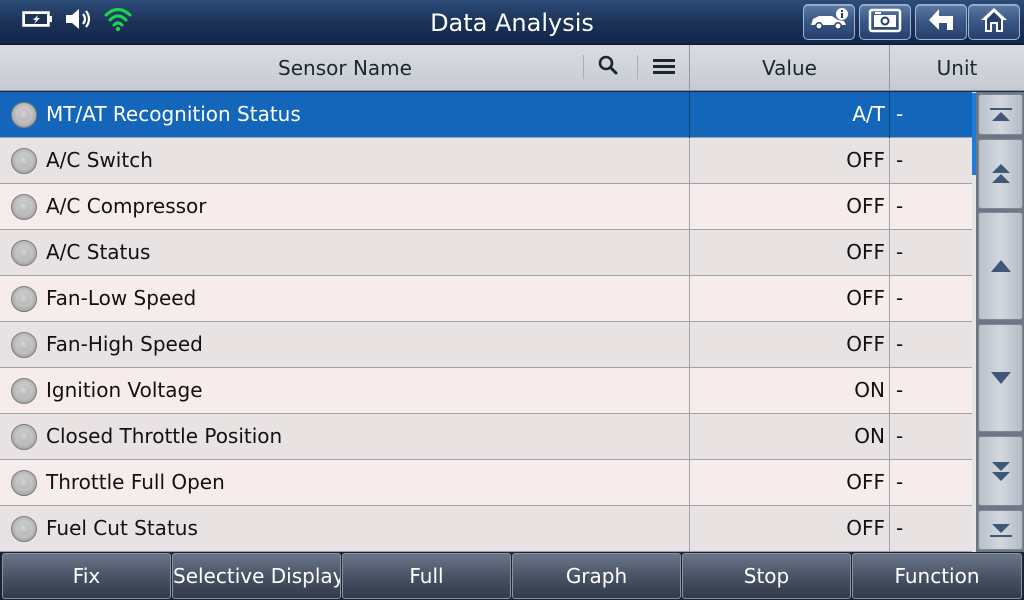  I want to click on full-button: Full, so click(426, 576).